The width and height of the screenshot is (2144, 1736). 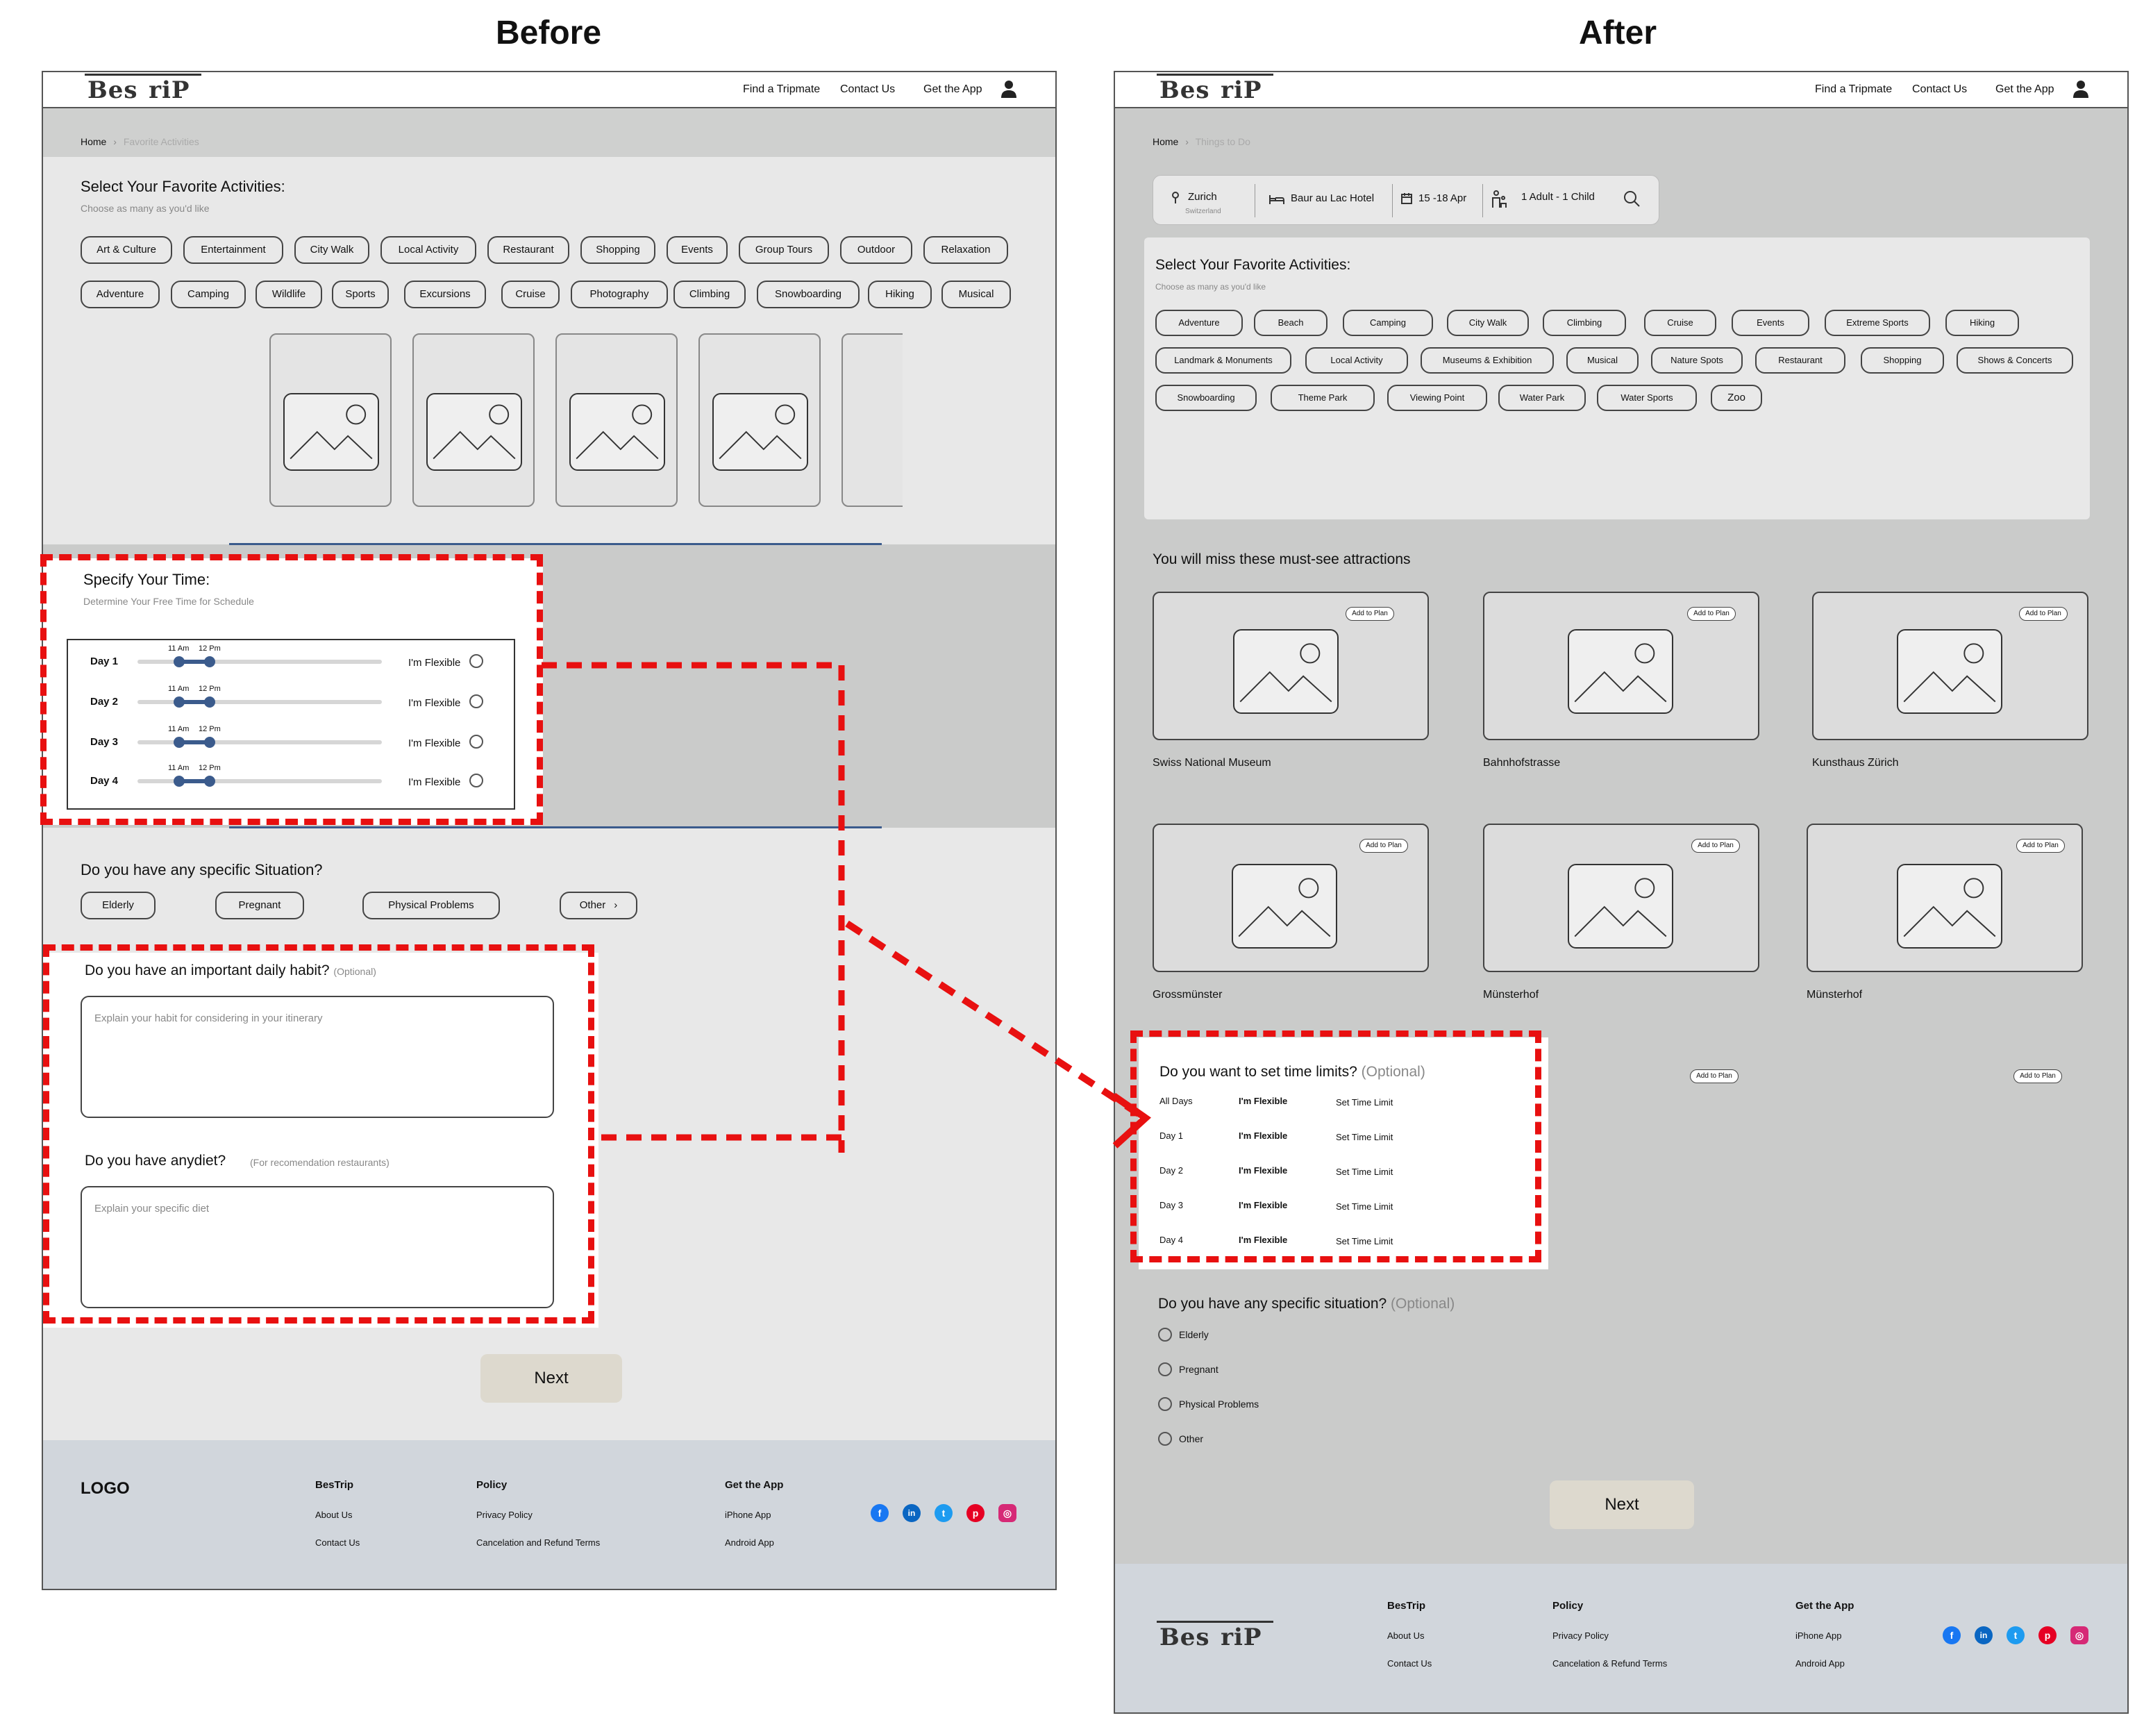 What do you see at coordinates (966, 250) in the screenshot?
I see `chip-relaxation: Relaxation` at bounding box center [966, 250].